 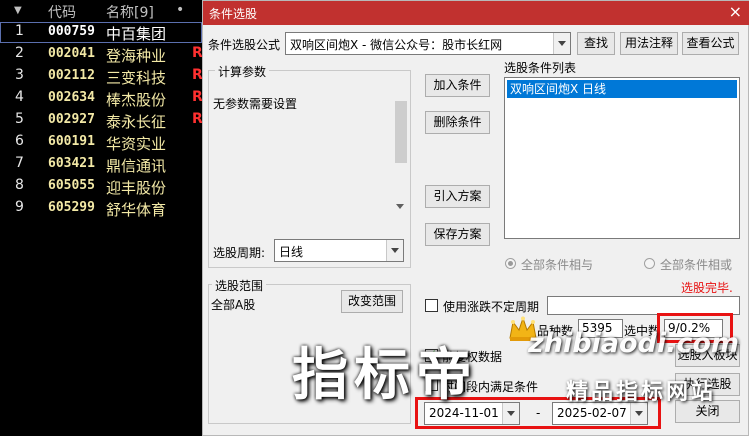 What do you see at coordinates (71, 207) in the screenshot?
I see `row-code: 605299` at bounding box center [71, 207].